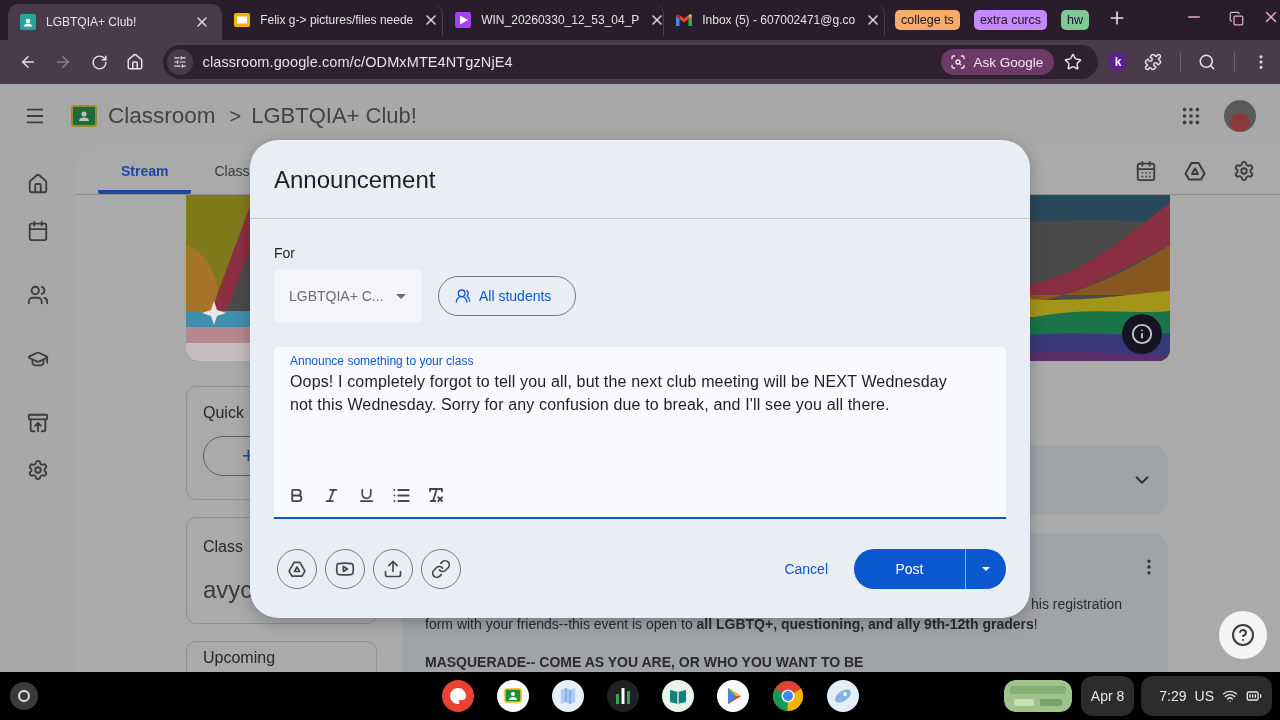 The image size is (1280, 720). I want to click on battery-icon, so click(1254, 696).